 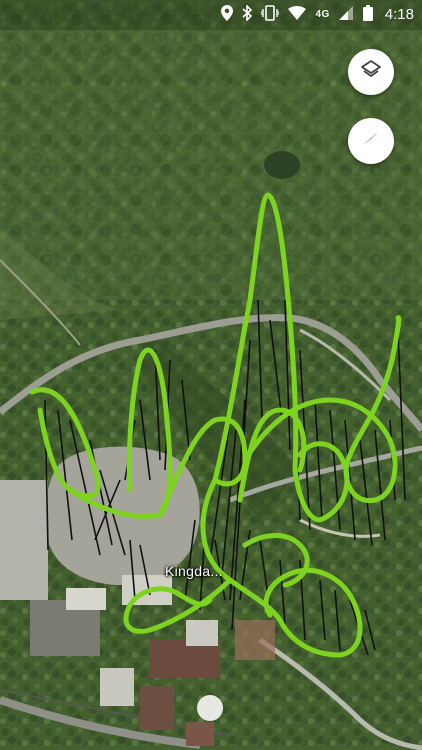 What do you see at coordinates (247, 14) in the screenshot?
I see `bluetooth-icon` at bounding box center [247, 14].